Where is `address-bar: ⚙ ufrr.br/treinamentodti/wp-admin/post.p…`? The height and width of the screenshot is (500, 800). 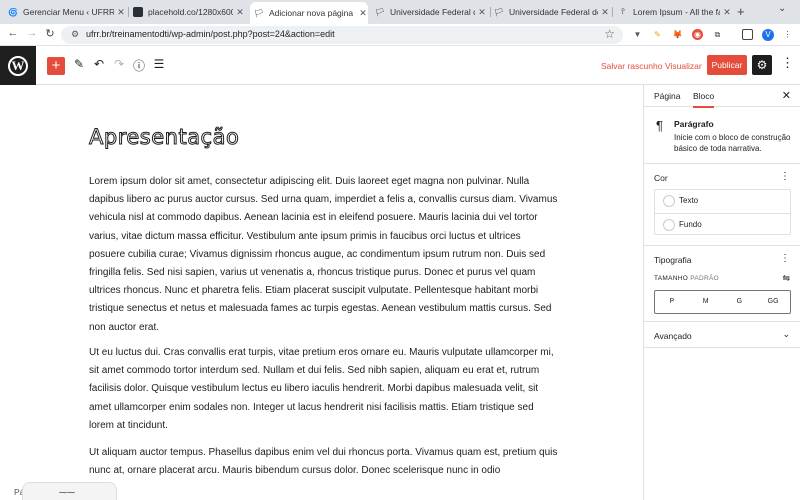
address-bar: ⚙ ufrr.br/treinamentodti/wp-admin/post.p… is located at coordinates (342, 35).